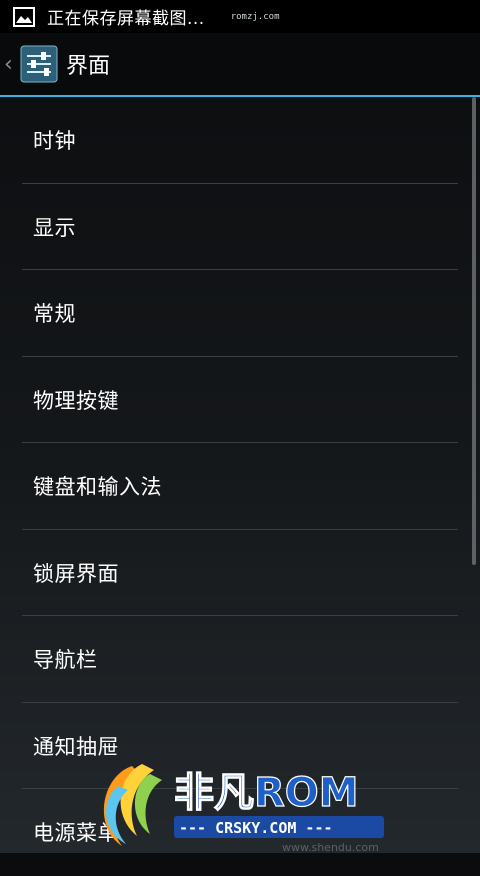 The height and width of the screenshot is (876, 480). Describe the element at coordinates (256, 828) in the screenshot. I see `logo-subtext: --- CRSKY.COM ---` at that location.